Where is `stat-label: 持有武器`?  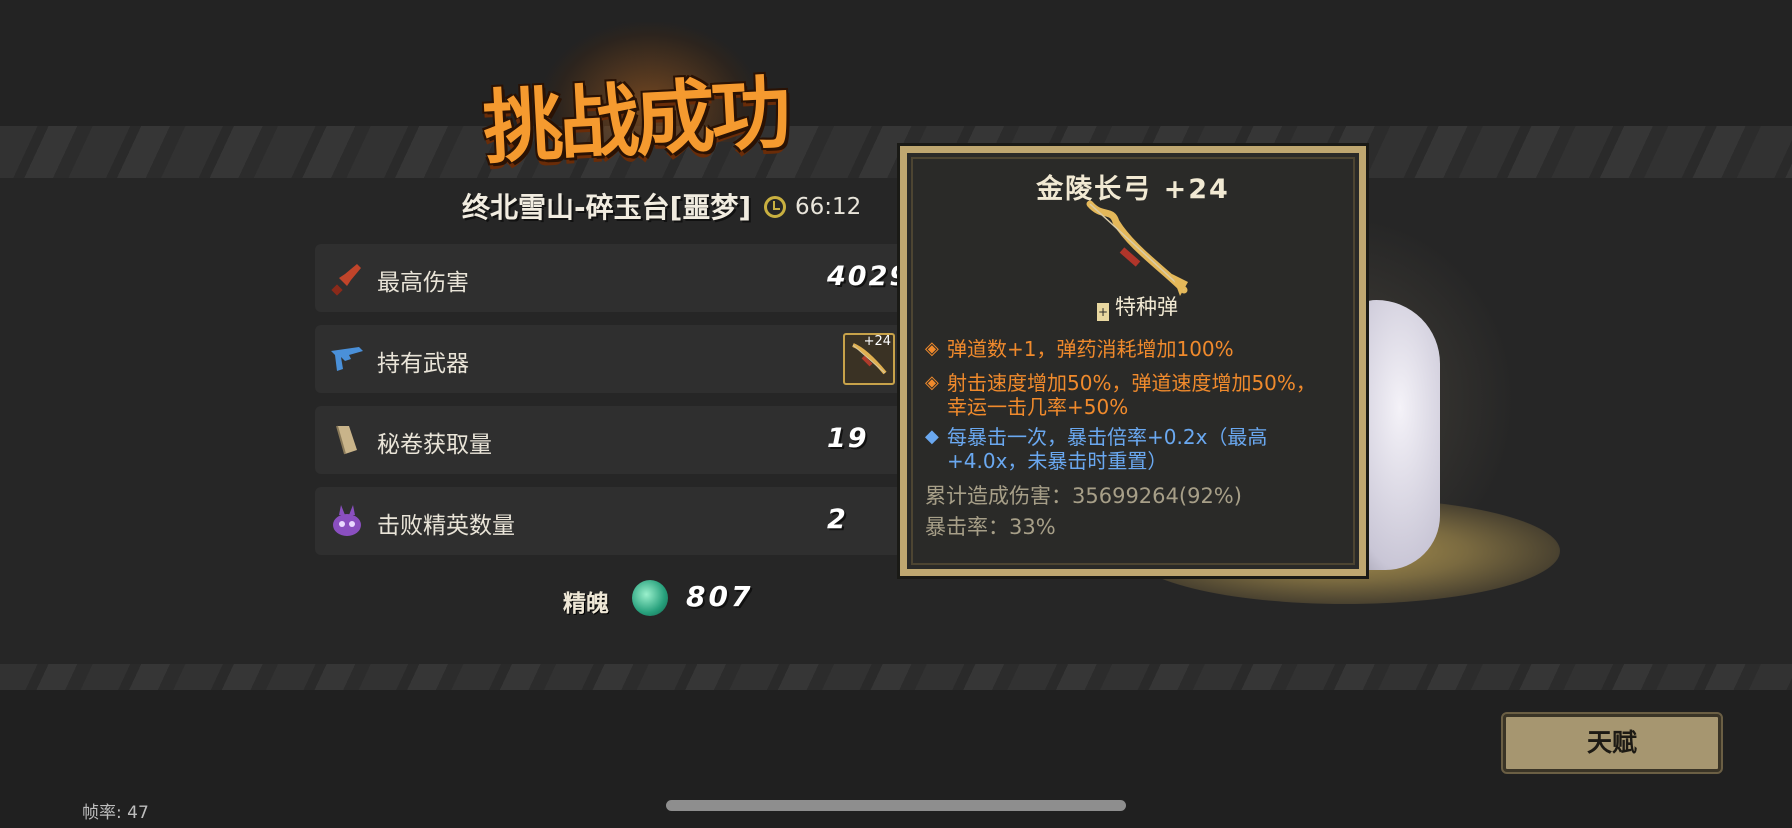
stat-label: 持有武器 is located at coordinates (423, 364).